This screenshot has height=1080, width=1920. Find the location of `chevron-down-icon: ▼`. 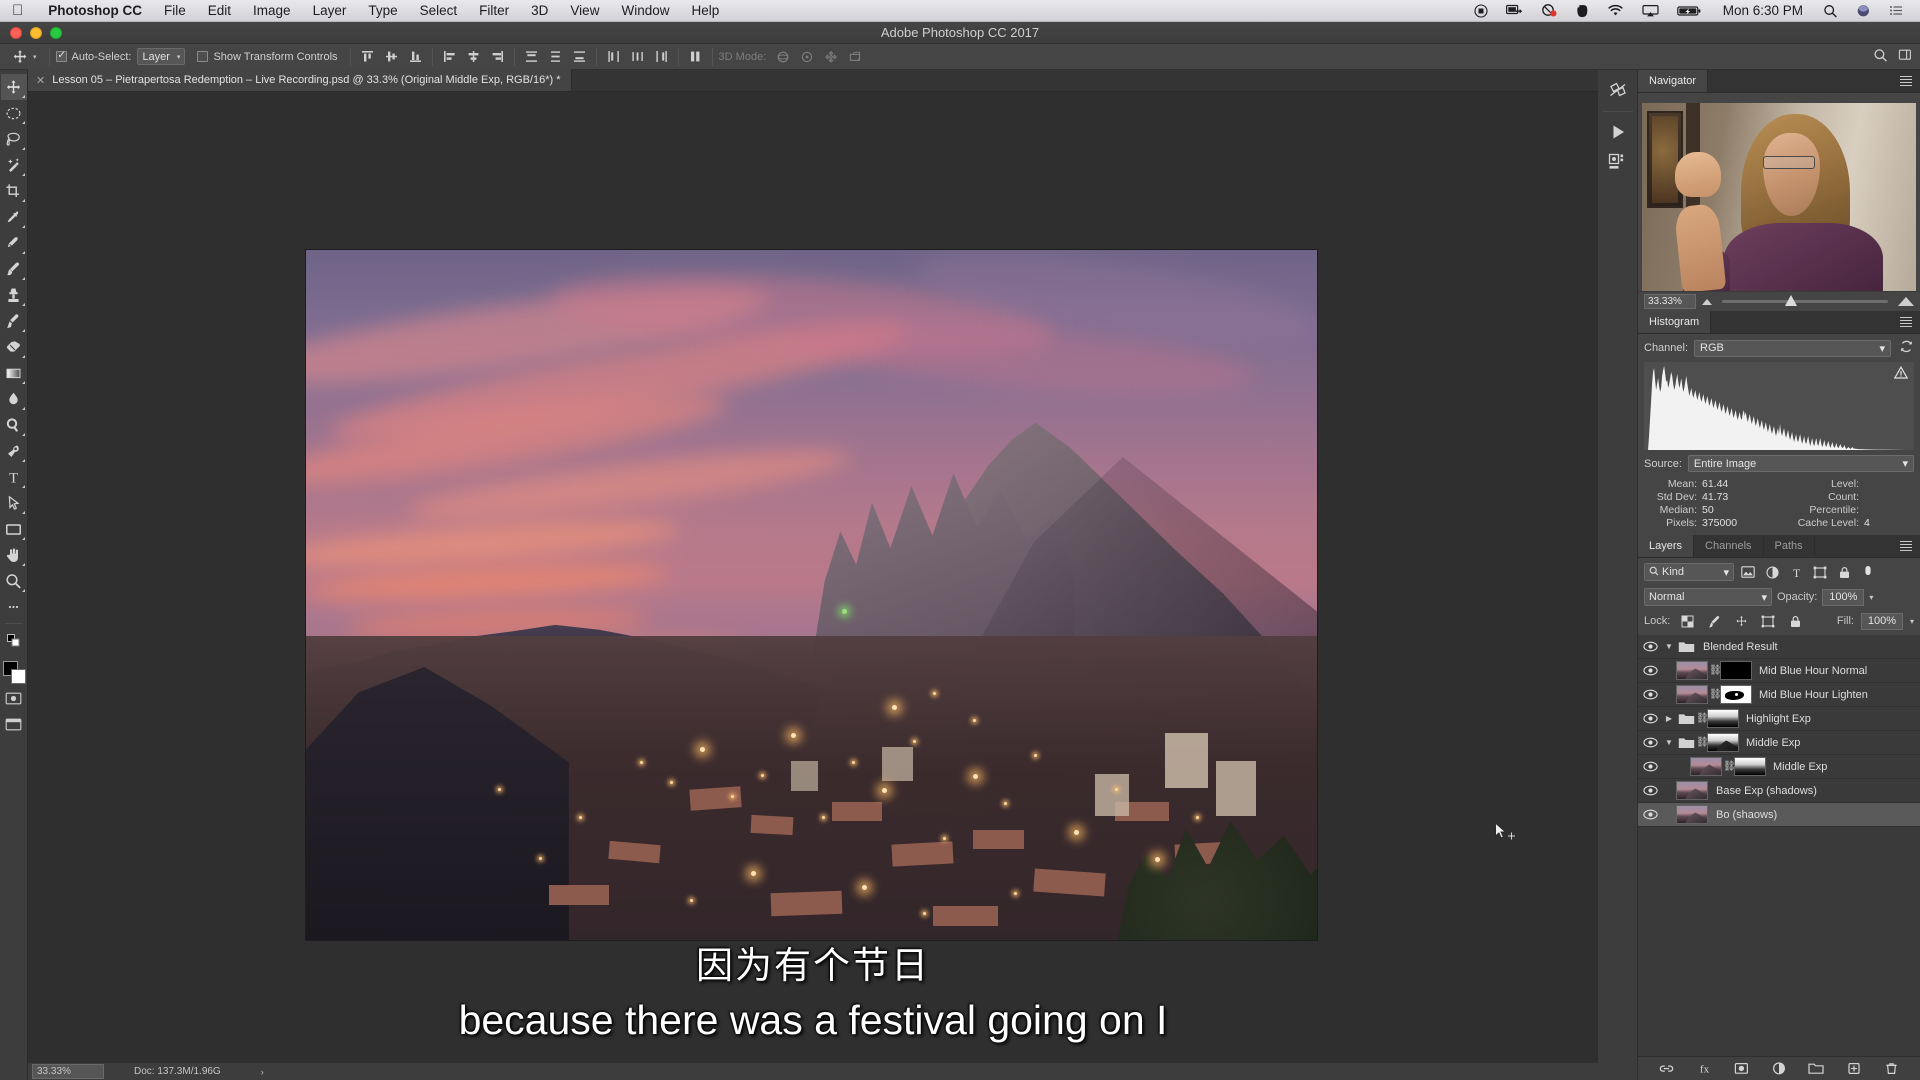

chevron-down-icon: ▼ is located at coordinates (1669, 742).